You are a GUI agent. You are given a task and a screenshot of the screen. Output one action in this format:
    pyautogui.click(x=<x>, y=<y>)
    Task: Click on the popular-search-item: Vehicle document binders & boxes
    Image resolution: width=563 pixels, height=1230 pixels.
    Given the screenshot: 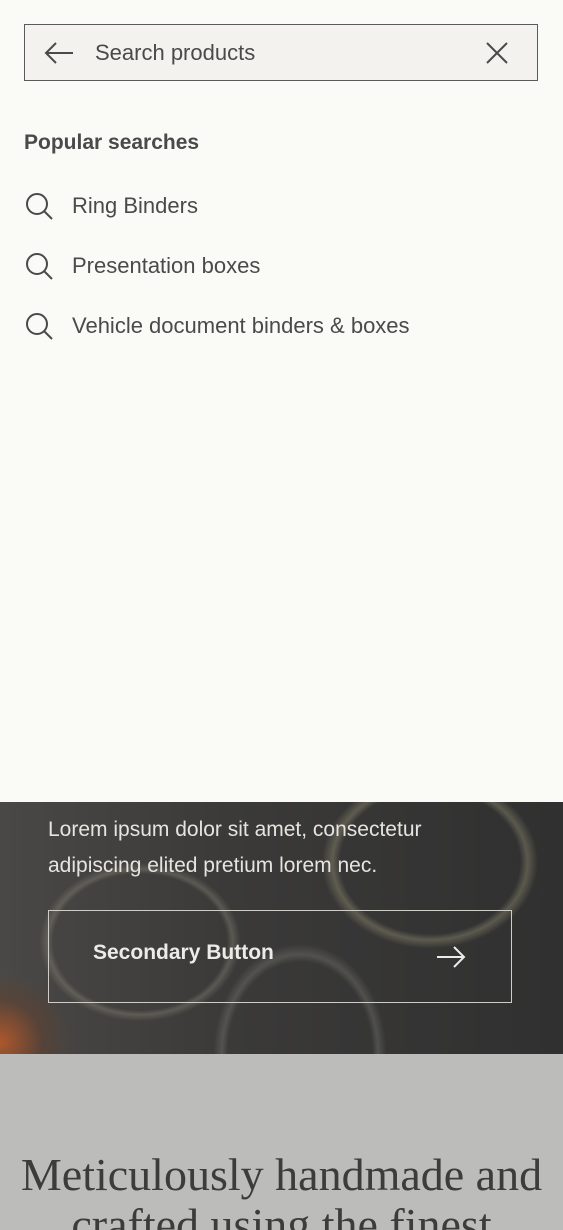 What is the action you would take?
    pyautogui.click(x=217, y=336)
    